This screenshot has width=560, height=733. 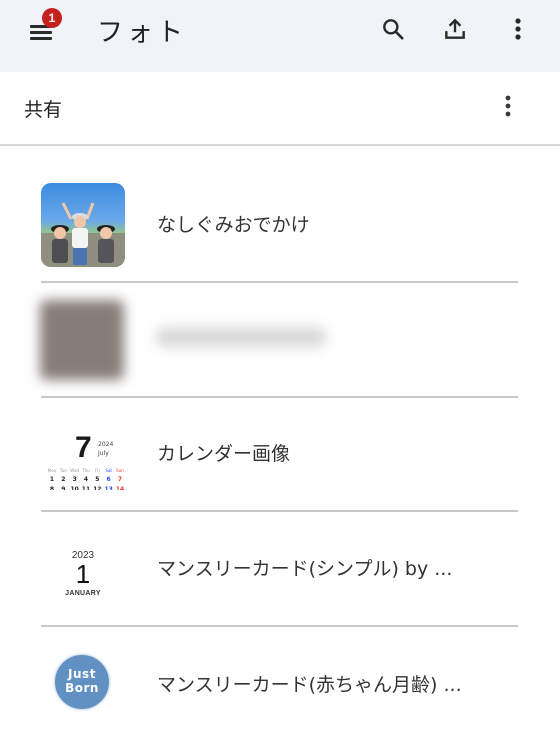 I want to click on menu-button: 1, so click(x=44, y=29).